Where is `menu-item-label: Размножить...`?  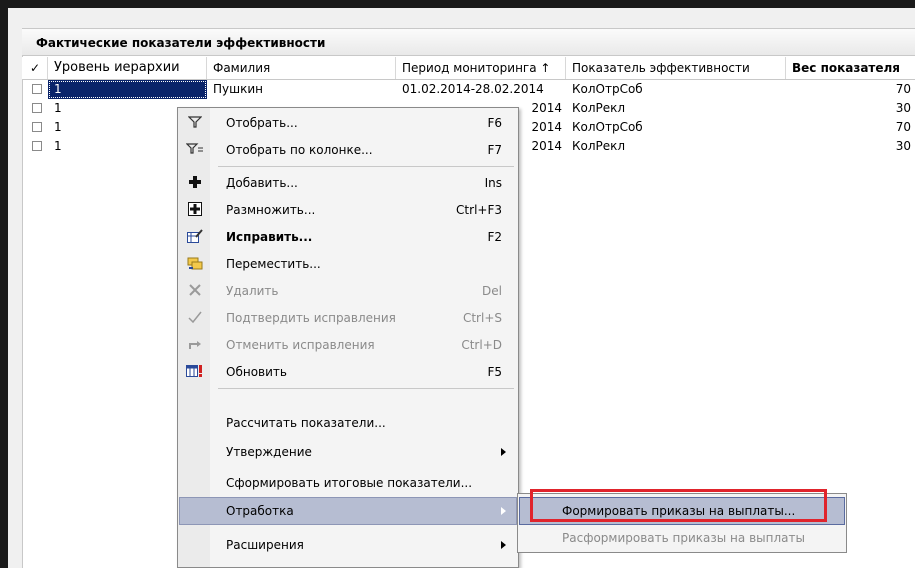 menu-item-label: Размножить... is located at coordinates (271, 210).